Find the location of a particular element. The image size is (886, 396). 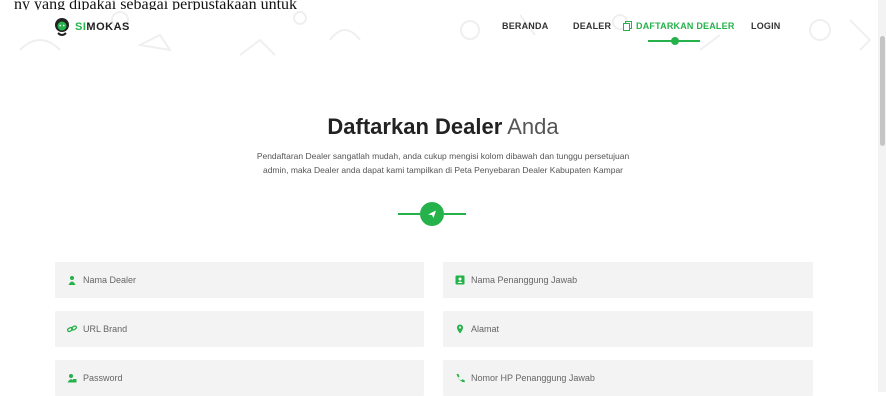

mascot-logo-icon is located at coordinates (62, 27).